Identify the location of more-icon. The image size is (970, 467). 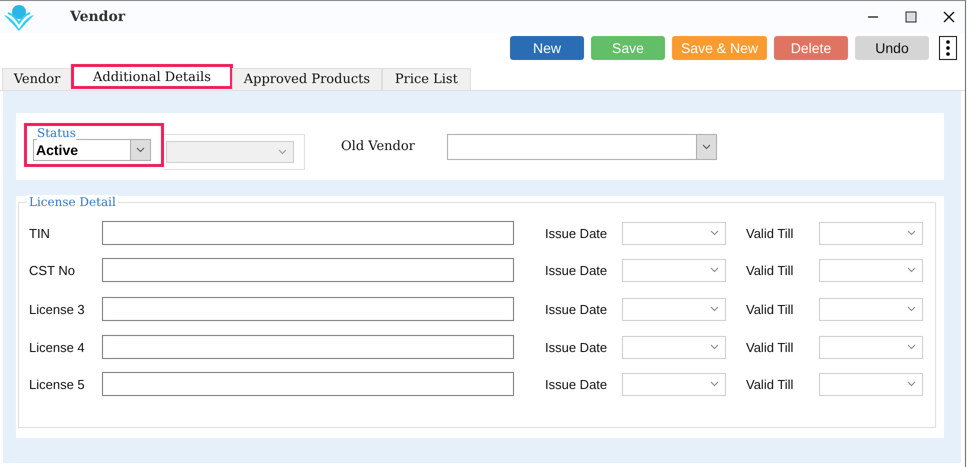
(948, 48).